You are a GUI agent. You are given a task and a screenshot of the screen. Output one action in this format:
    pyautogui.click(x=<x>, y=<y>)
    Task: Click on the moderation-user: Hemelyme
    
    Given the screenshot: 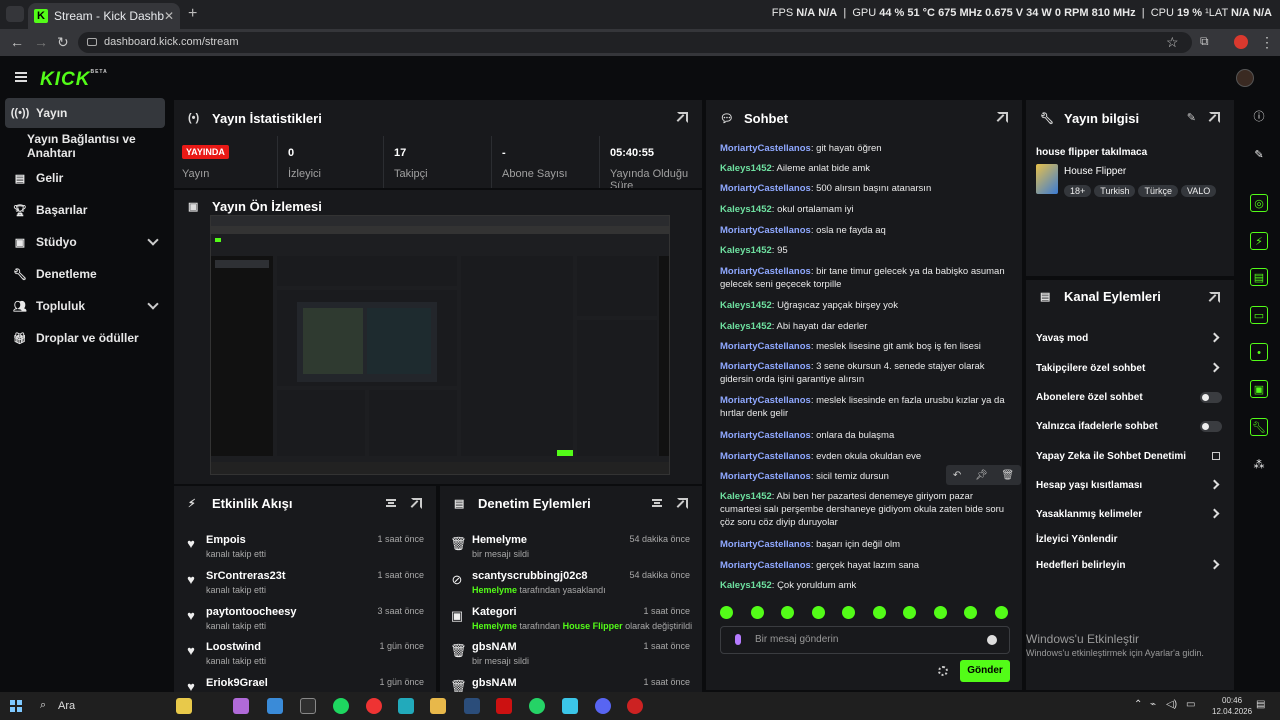 What is the action you would take?
    pyautogui.click(x=499, y=540)
    